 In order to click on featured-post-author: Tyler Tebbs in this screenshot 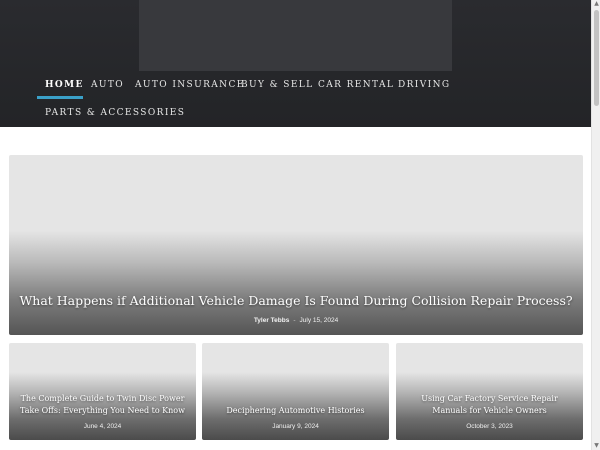, I will do `click(272, 320)`.